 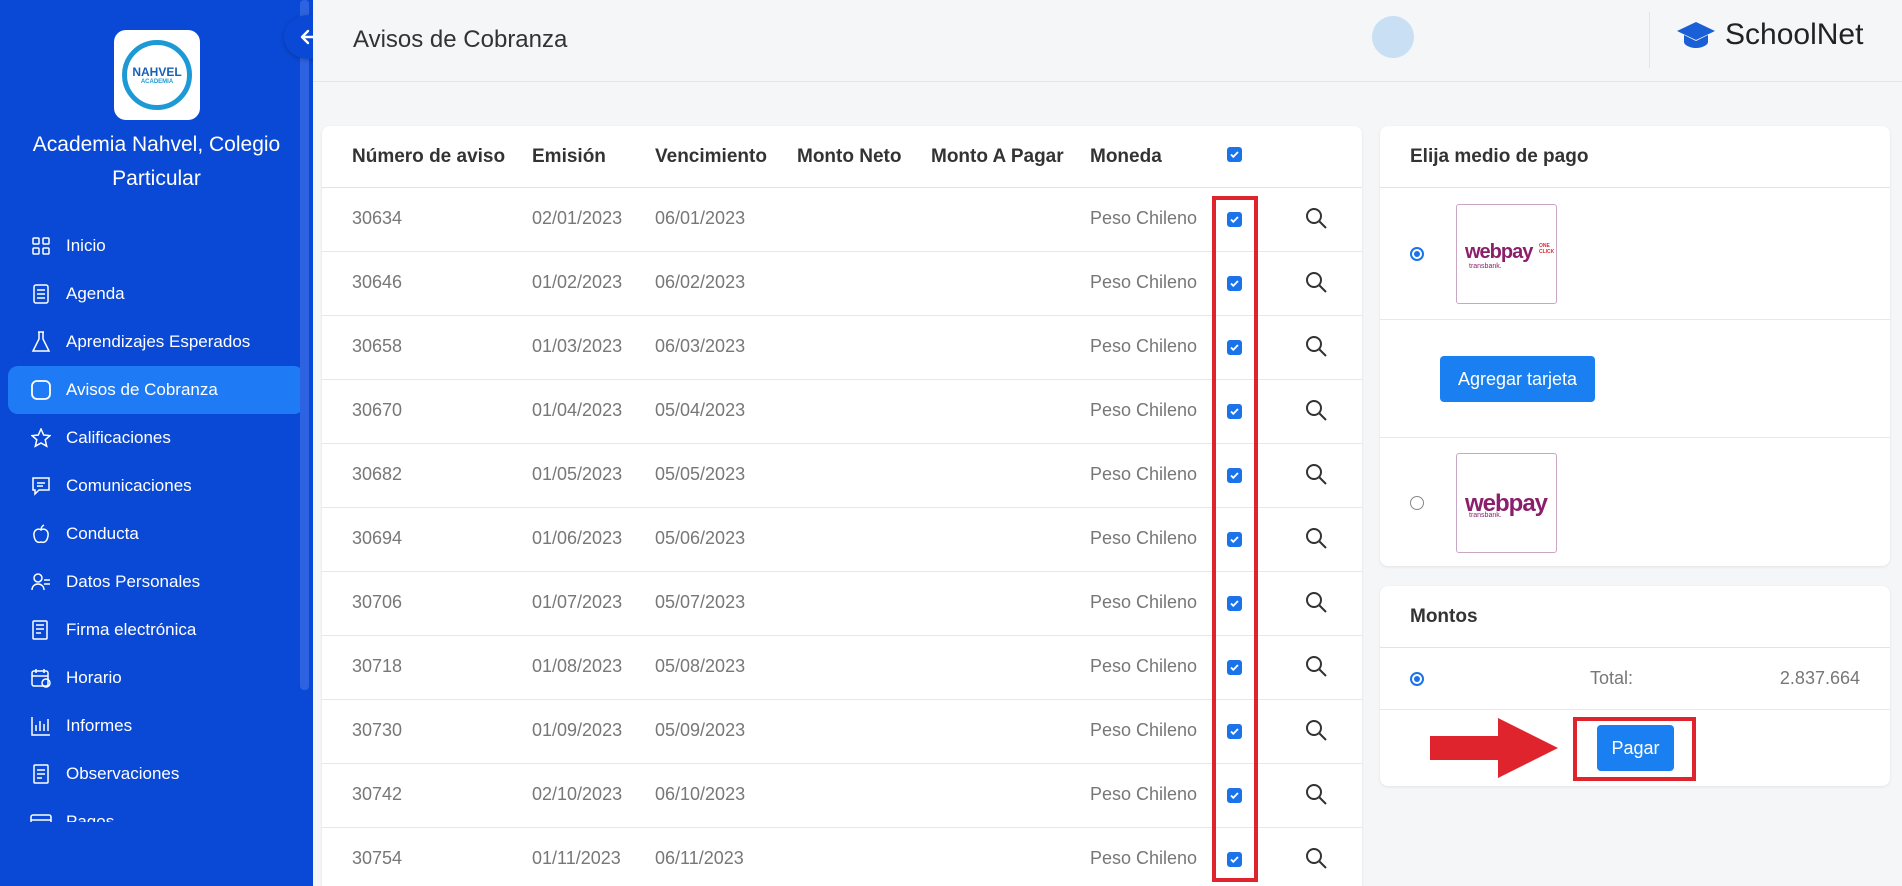 What do you see at coordinates (95, 293) in the screenshot?
I see `sidebar-item-label: Agenda` at bounding box center [95, 293].